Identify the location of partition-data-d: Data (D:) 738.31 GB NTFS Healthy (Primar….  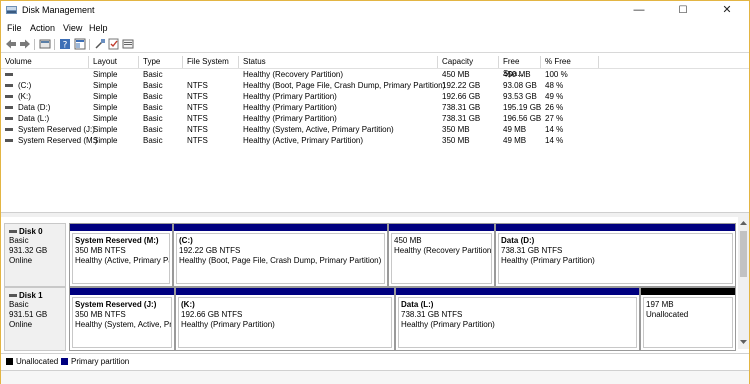
(615, 255).